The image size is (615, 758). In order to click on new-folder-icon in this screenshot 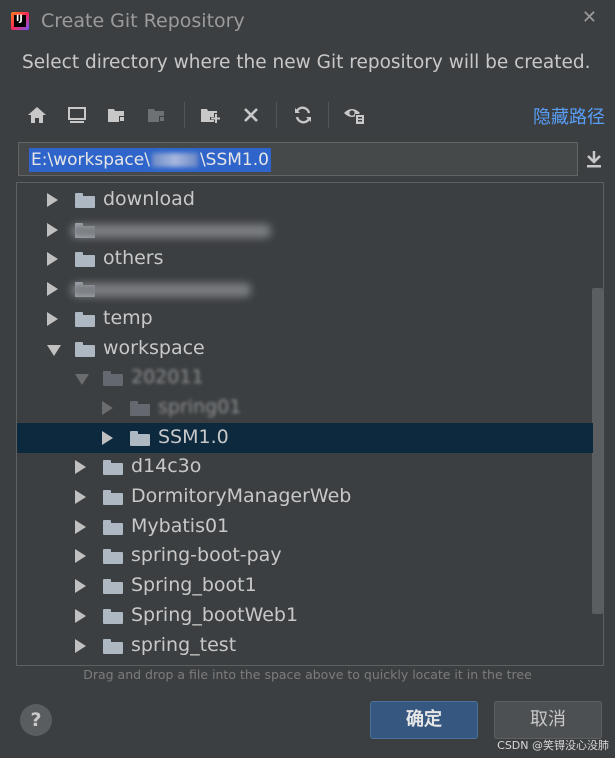, I will do `click(211, 115)`.